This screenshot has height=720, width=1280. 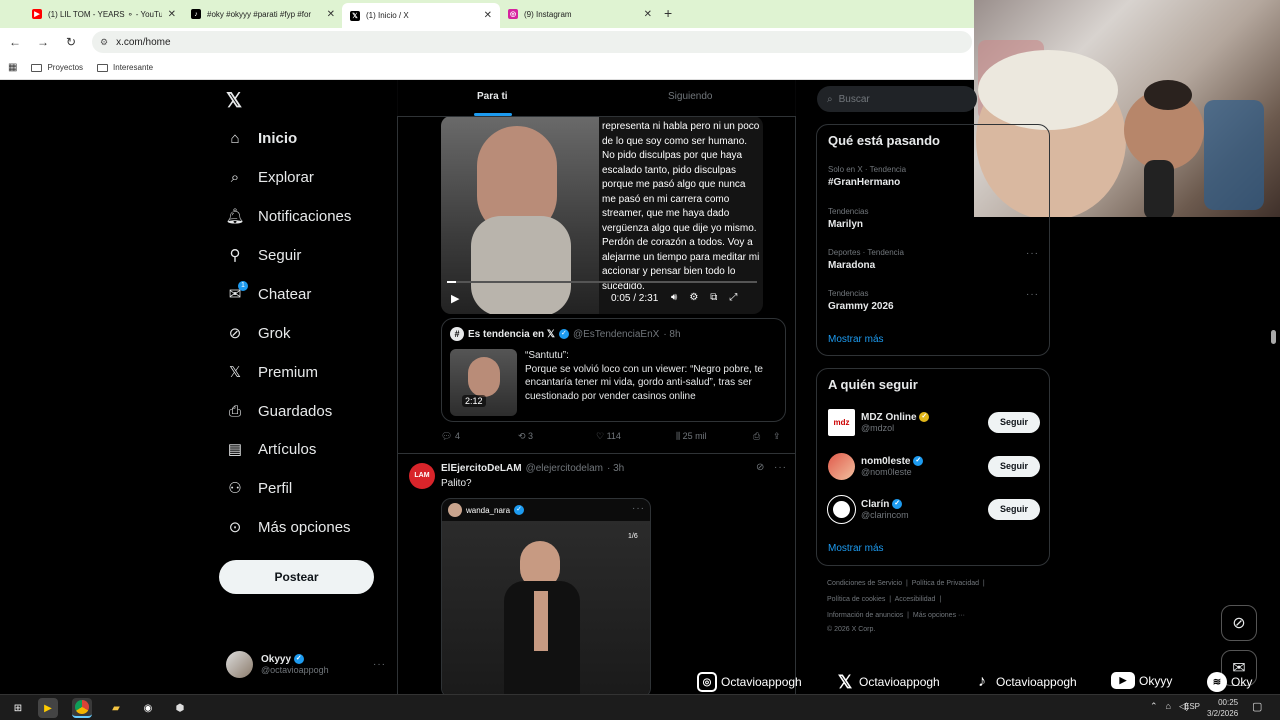 What do you see at coordinates (125, 67) in the screenshot?
I see `bookmark-folder: Interesante` at bounding box center [125, 67].